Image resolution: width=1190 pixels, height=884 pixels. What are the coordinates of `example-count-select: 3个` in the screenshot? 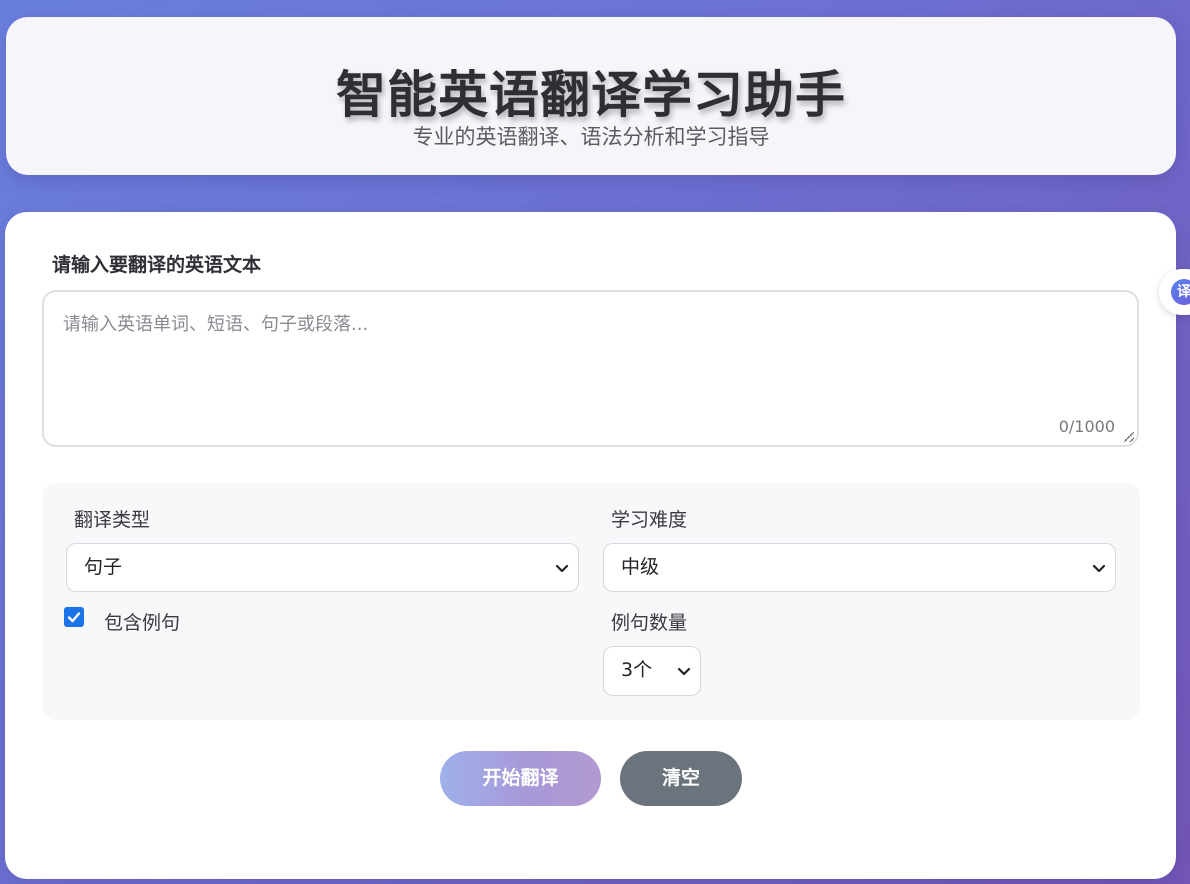 It's located at (652, 671).